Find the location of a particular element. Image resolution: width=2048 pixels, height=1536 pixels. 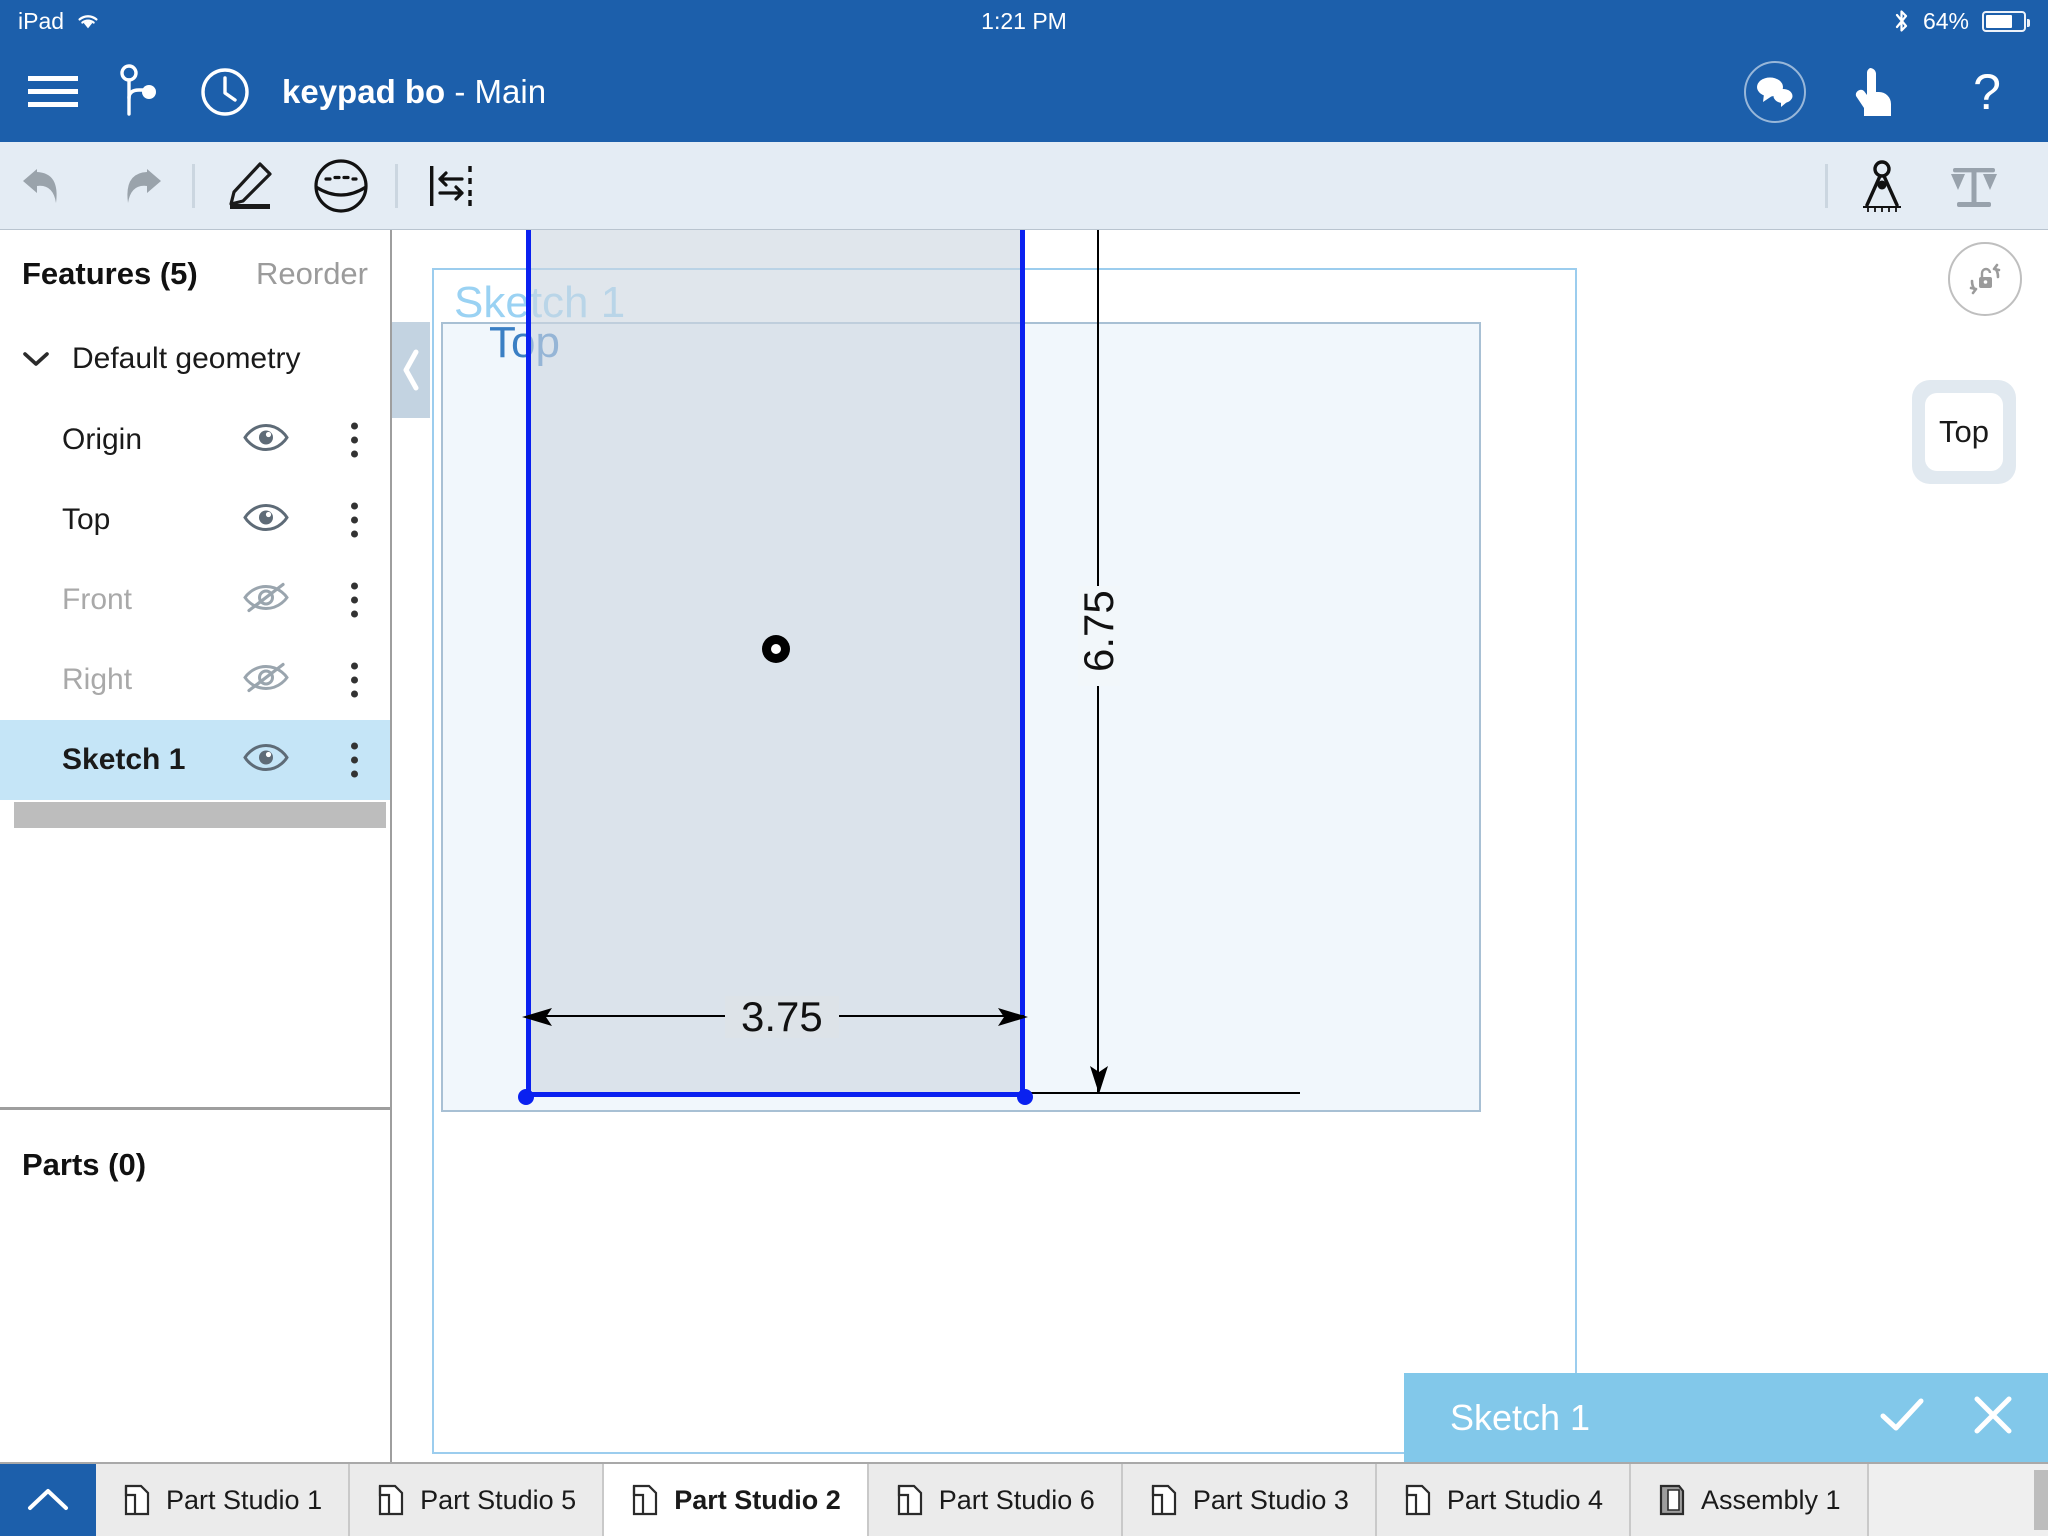

assembly-icon is located at coordinates (1672, 1500).